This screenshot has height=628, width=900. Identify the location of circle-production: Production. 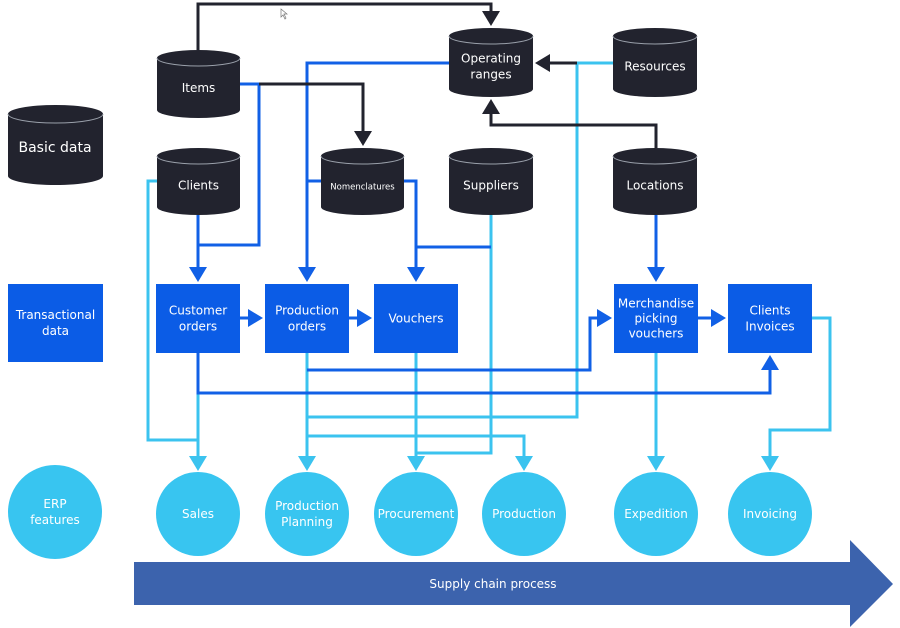
(524, 514).